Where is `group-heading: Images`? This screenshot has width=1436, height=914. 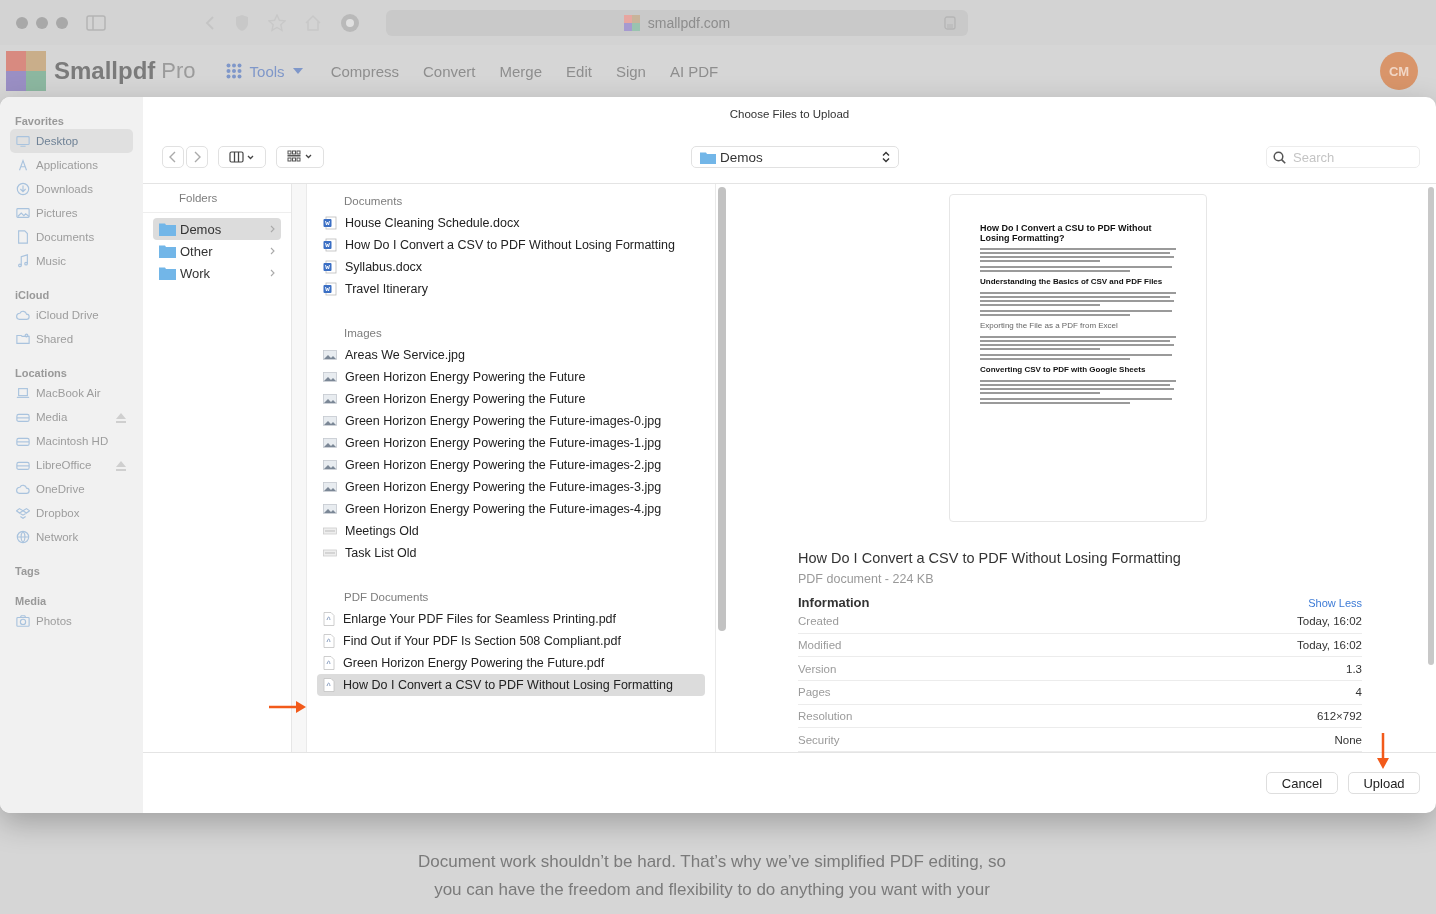
group-heading: Images is located at coordinates (363, 333).